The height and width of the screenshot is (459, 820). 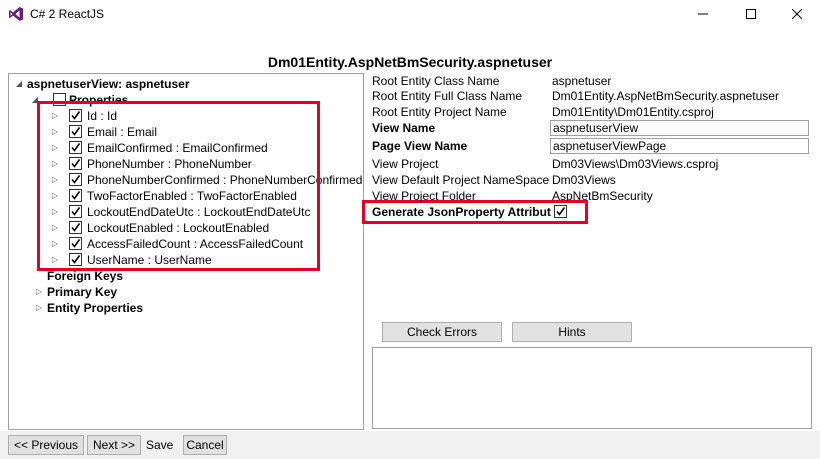 I want to click on maximize-button, so click(x=751, y=14).